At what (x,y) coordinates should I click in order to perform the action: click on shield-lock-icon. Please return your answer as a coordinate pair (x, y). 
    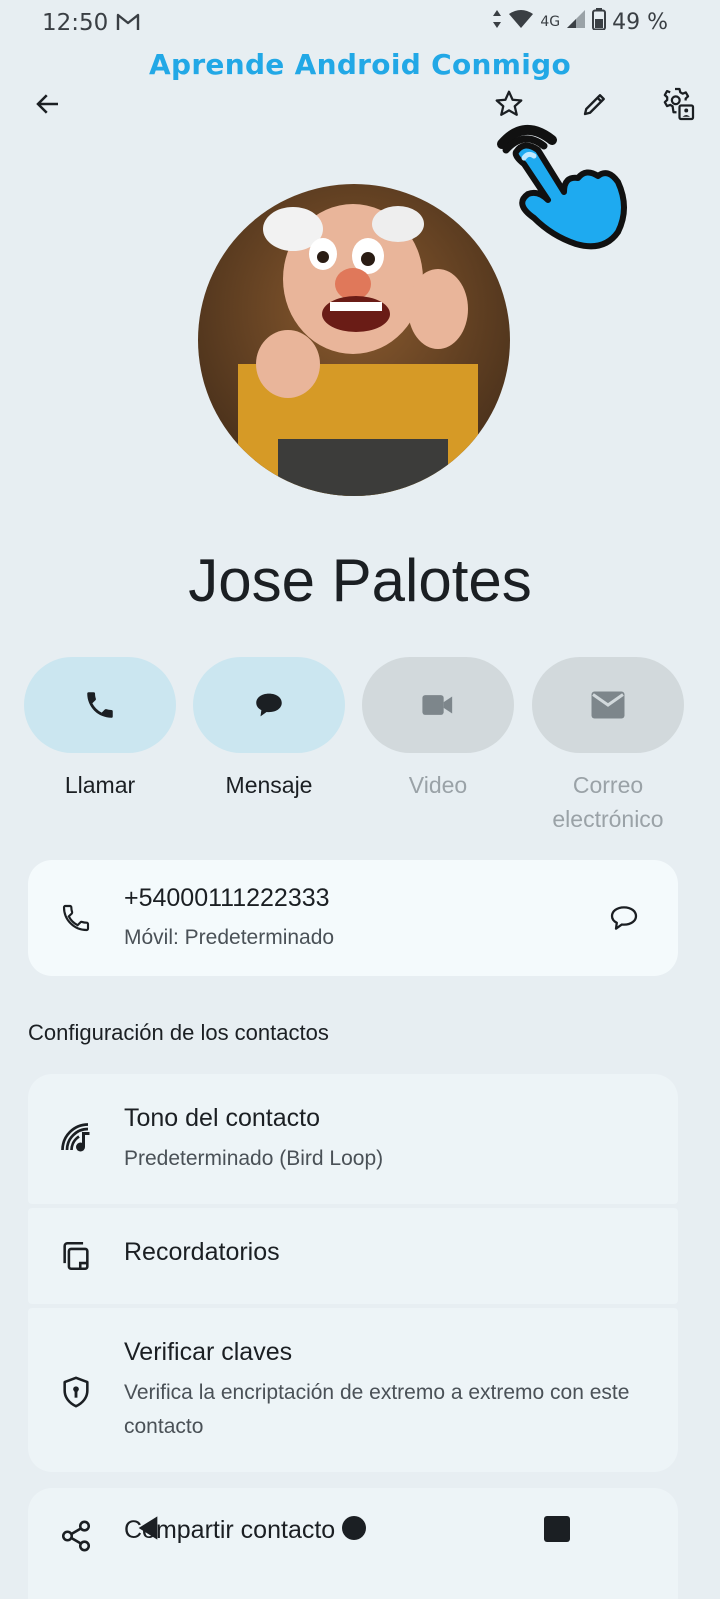
    Looking at the image, I should click on (76, 1392).